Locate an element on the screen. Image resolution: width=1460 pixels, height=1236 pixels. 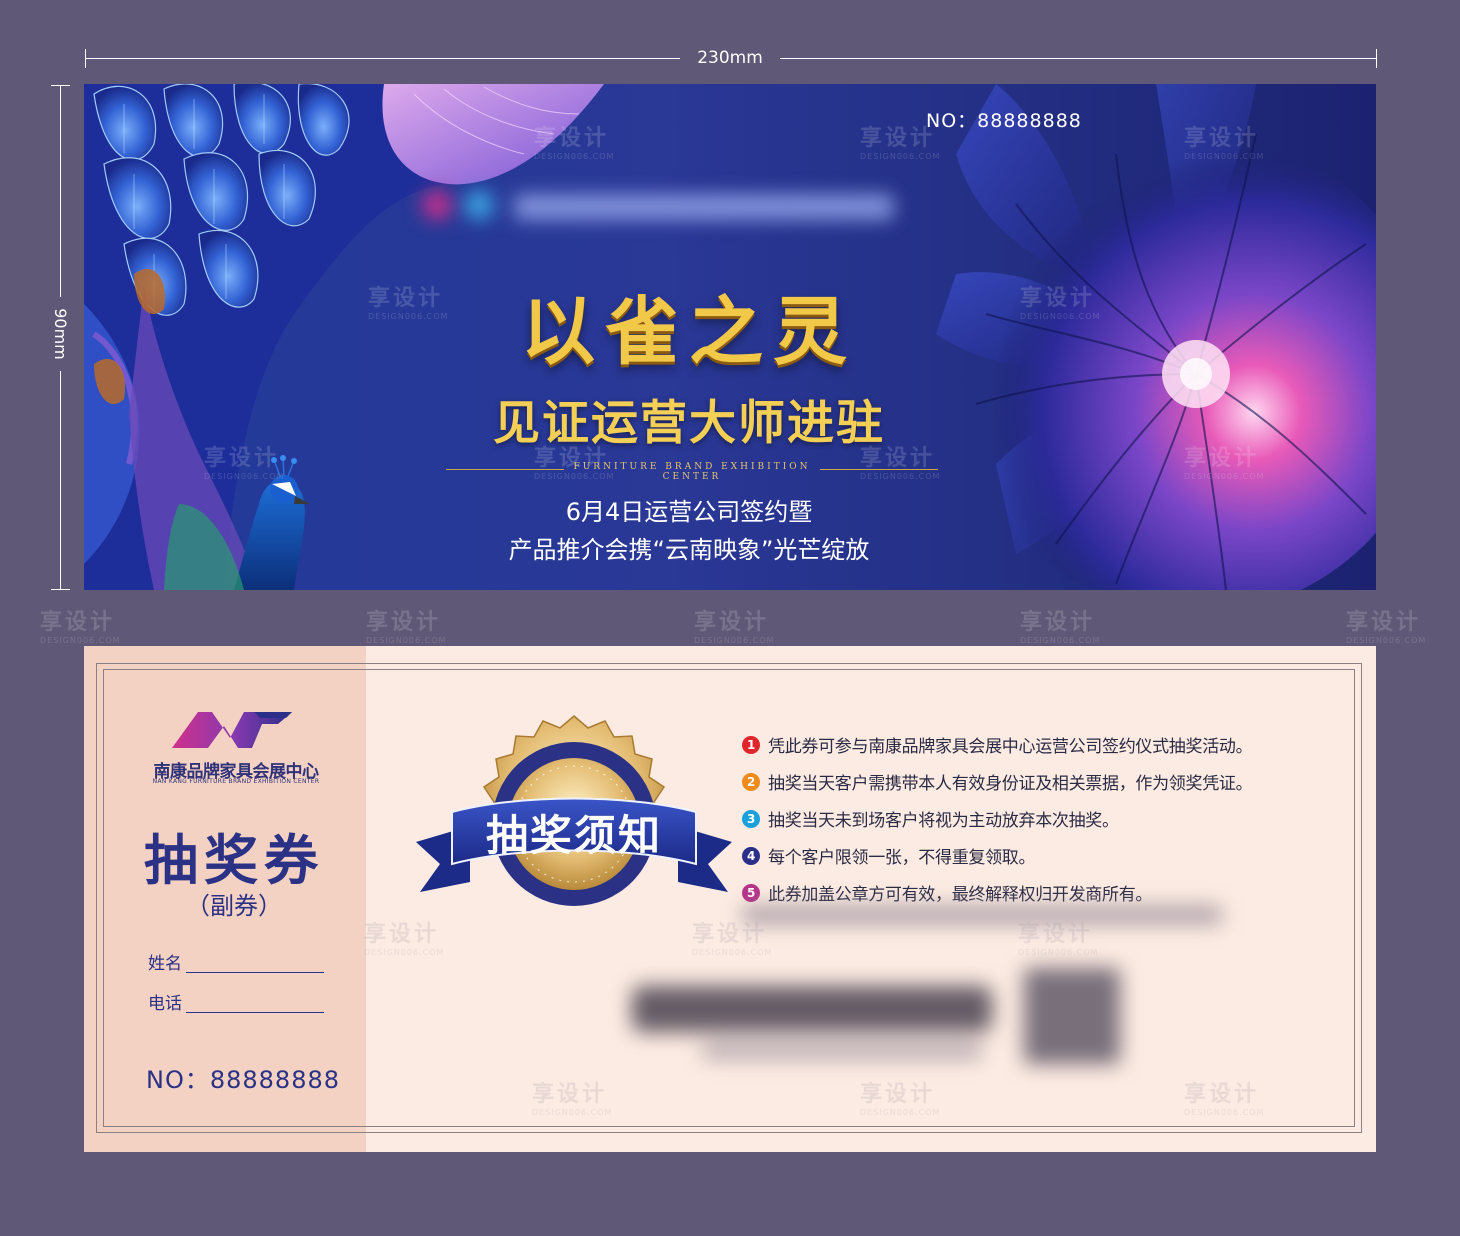
rule-item: 2 抽奖当天客户需携带本人有效身份证及相关票据，作为领奖凭证。 is located at coordinates (1042, 781).